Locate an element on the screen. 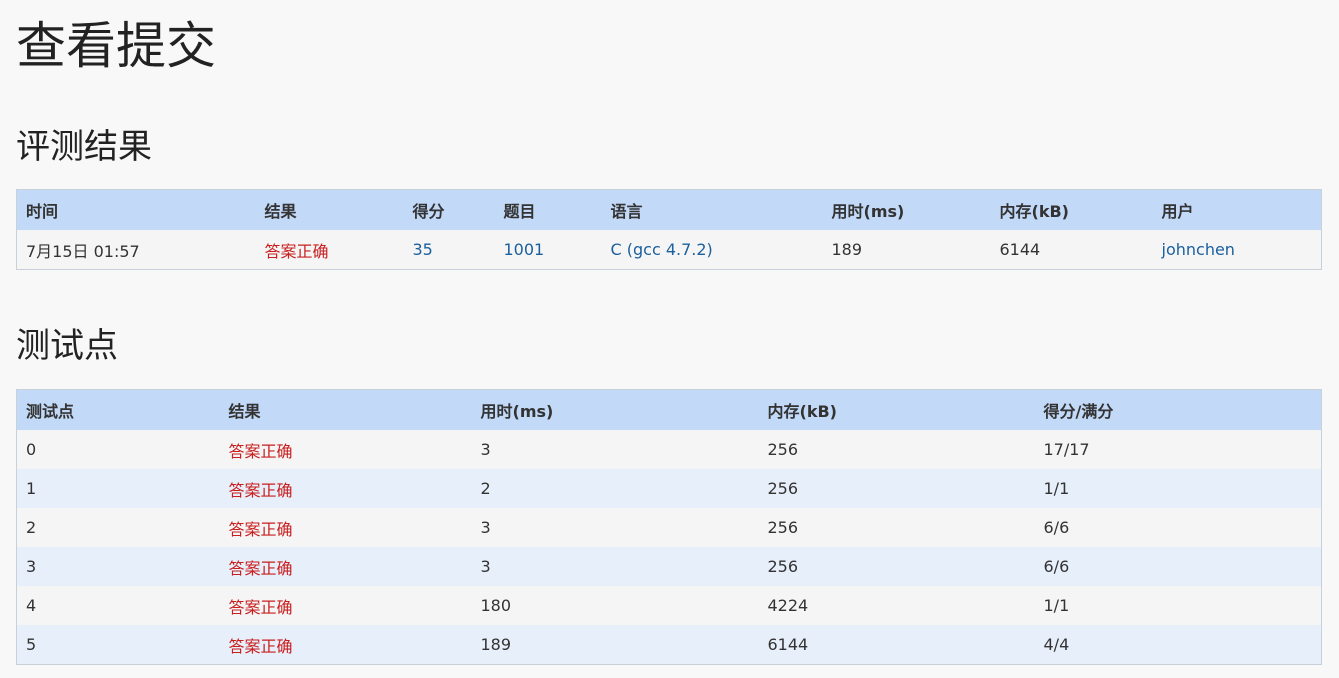 The height and width of the screenshot is (678, 1339). test-id: 3 is located at coordinates (118, 566).